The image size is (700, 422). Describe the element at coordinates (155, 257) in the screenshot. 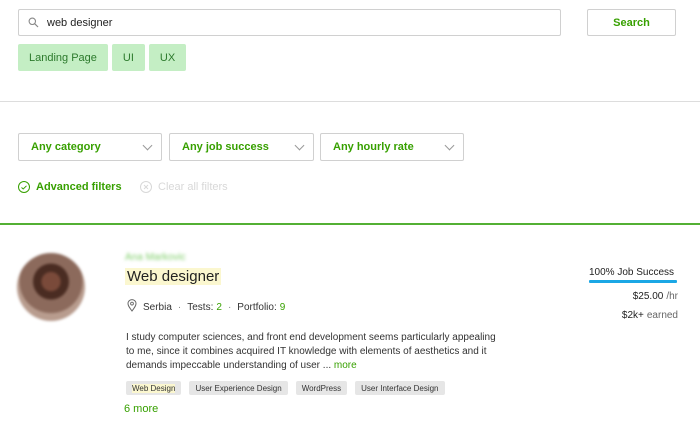

I see `freelancer-name: Ana Markovic` at that location.